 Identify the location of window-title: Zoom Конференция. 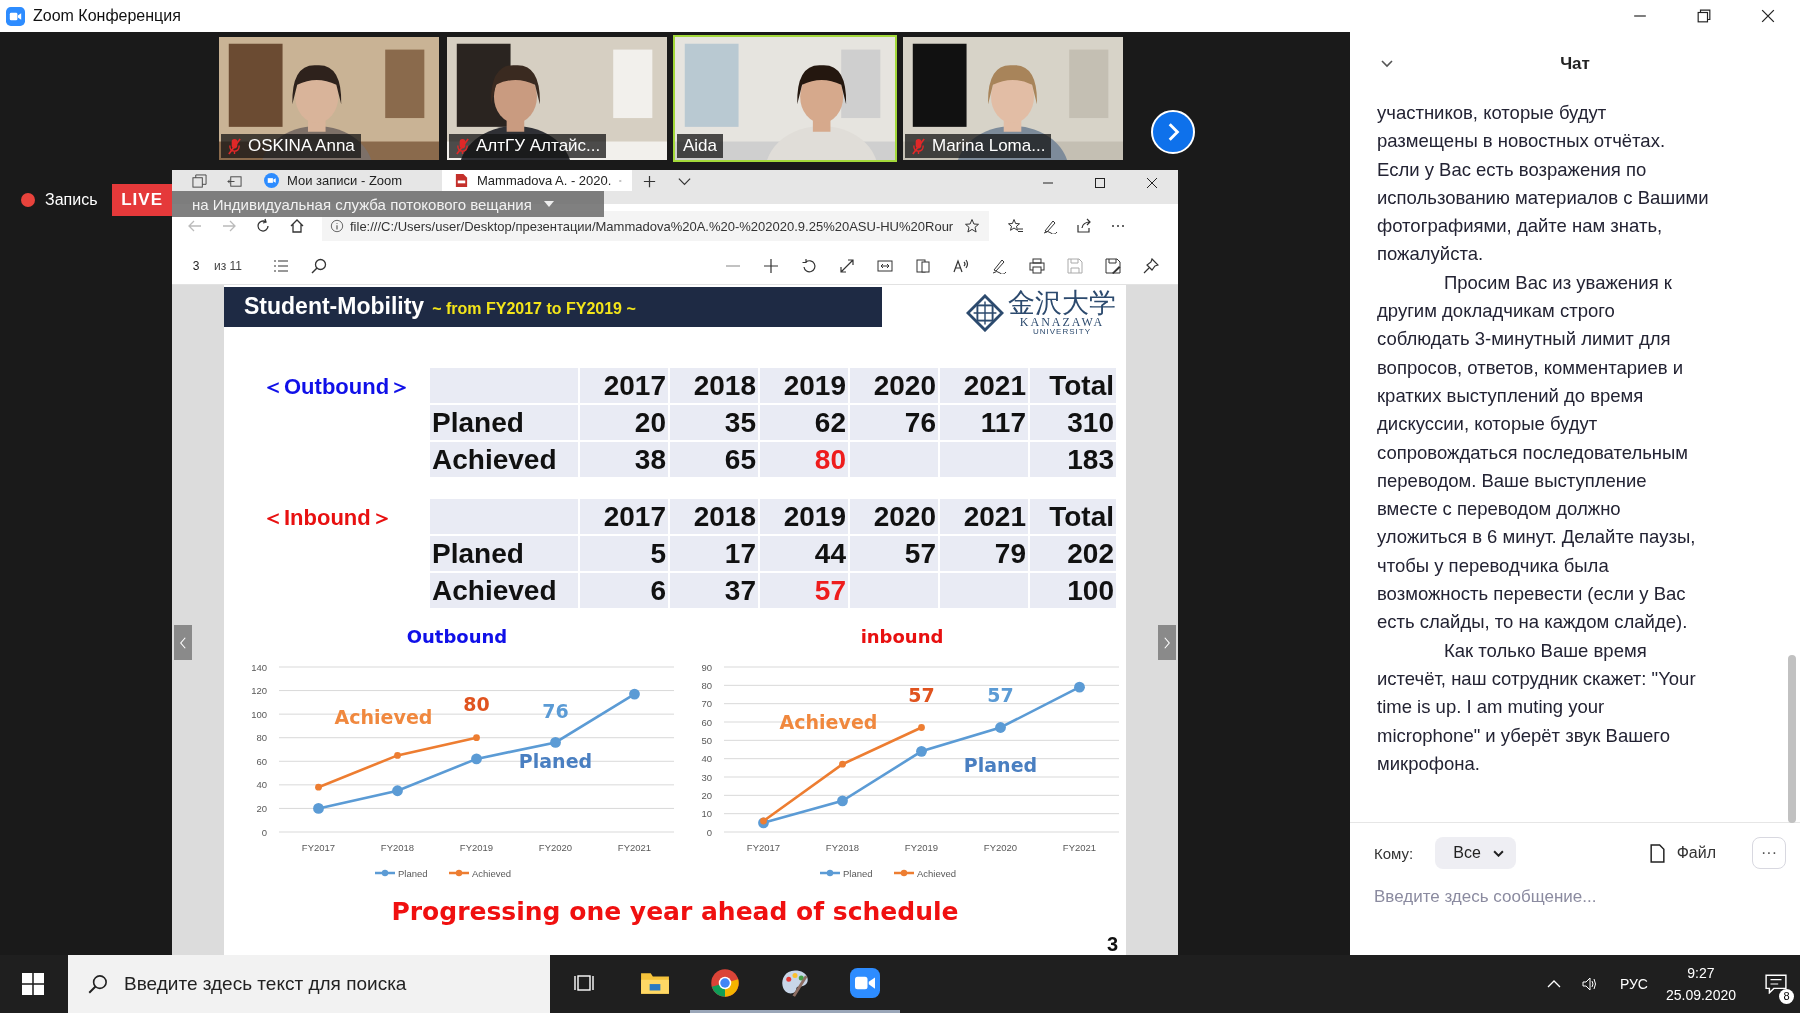
(107, 16).